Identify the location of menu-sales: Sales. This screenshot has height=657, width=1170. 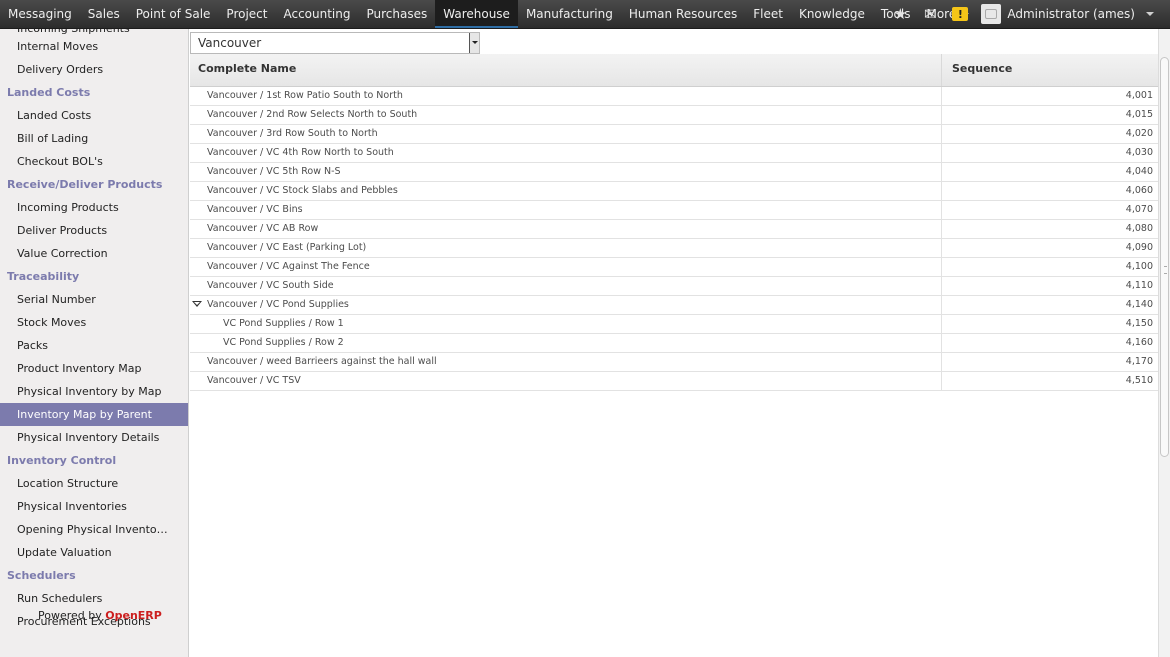
(104, 14).